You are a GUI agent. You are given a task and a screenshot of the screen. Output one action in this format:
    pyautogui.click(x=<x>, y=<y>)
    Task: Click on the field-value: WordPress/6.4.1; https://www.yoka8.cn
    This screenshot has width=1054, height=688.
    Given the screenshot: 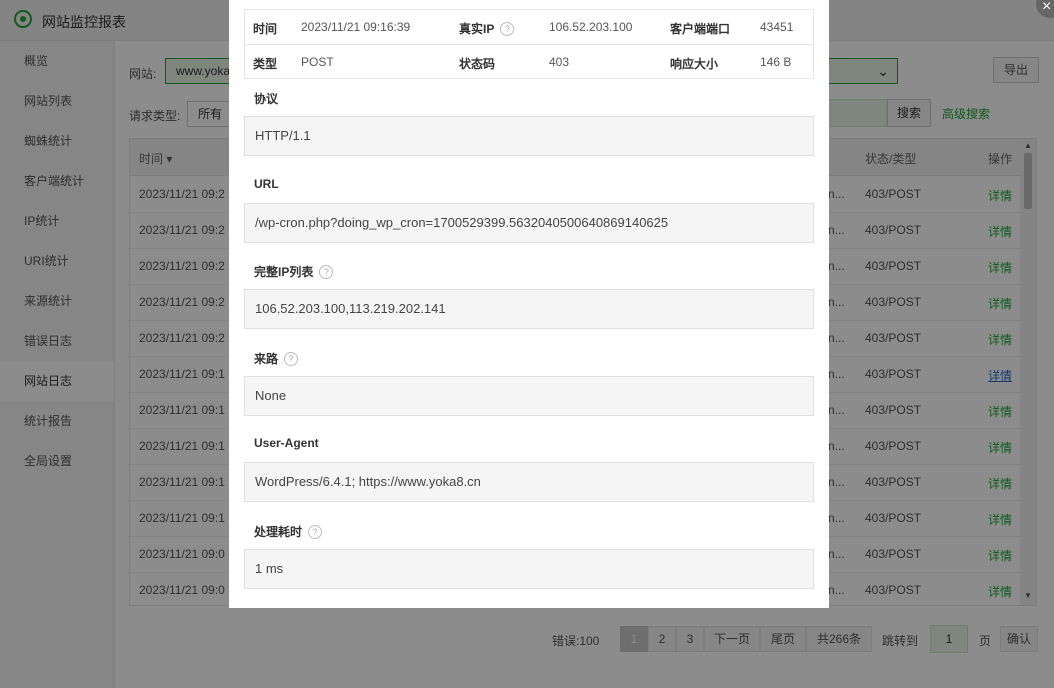 What is the action you would take?
    pyautogui.click(x=529, y=482)
    